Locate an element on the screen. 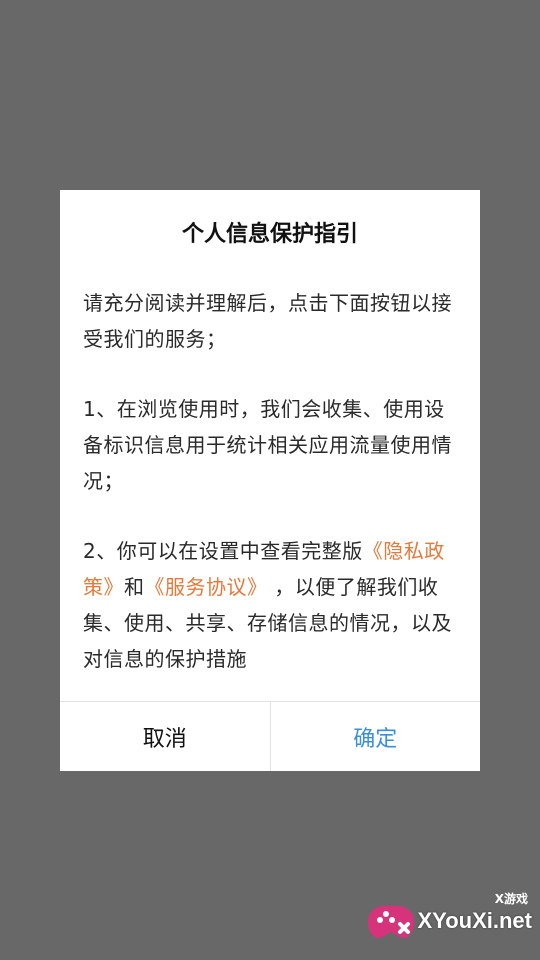 This screenshot has height=960, width=540. watermark-main-text: XYouXi.net is located at coordinates (475, 920).